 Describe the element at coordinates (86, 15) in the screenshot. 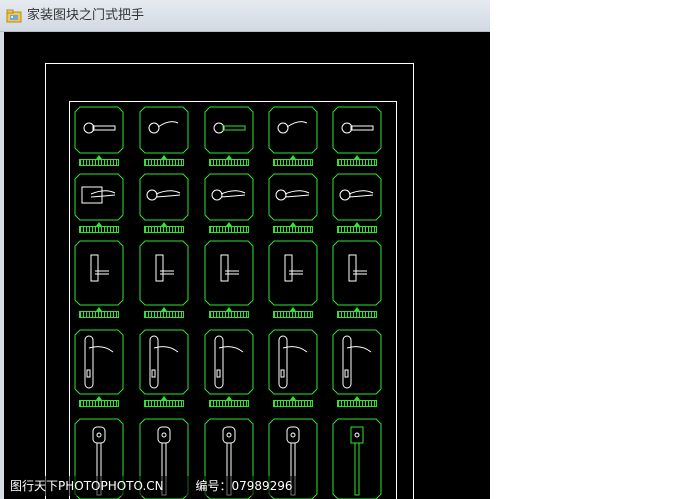

I see `window-title: 家装图块之门式把手` at that location.